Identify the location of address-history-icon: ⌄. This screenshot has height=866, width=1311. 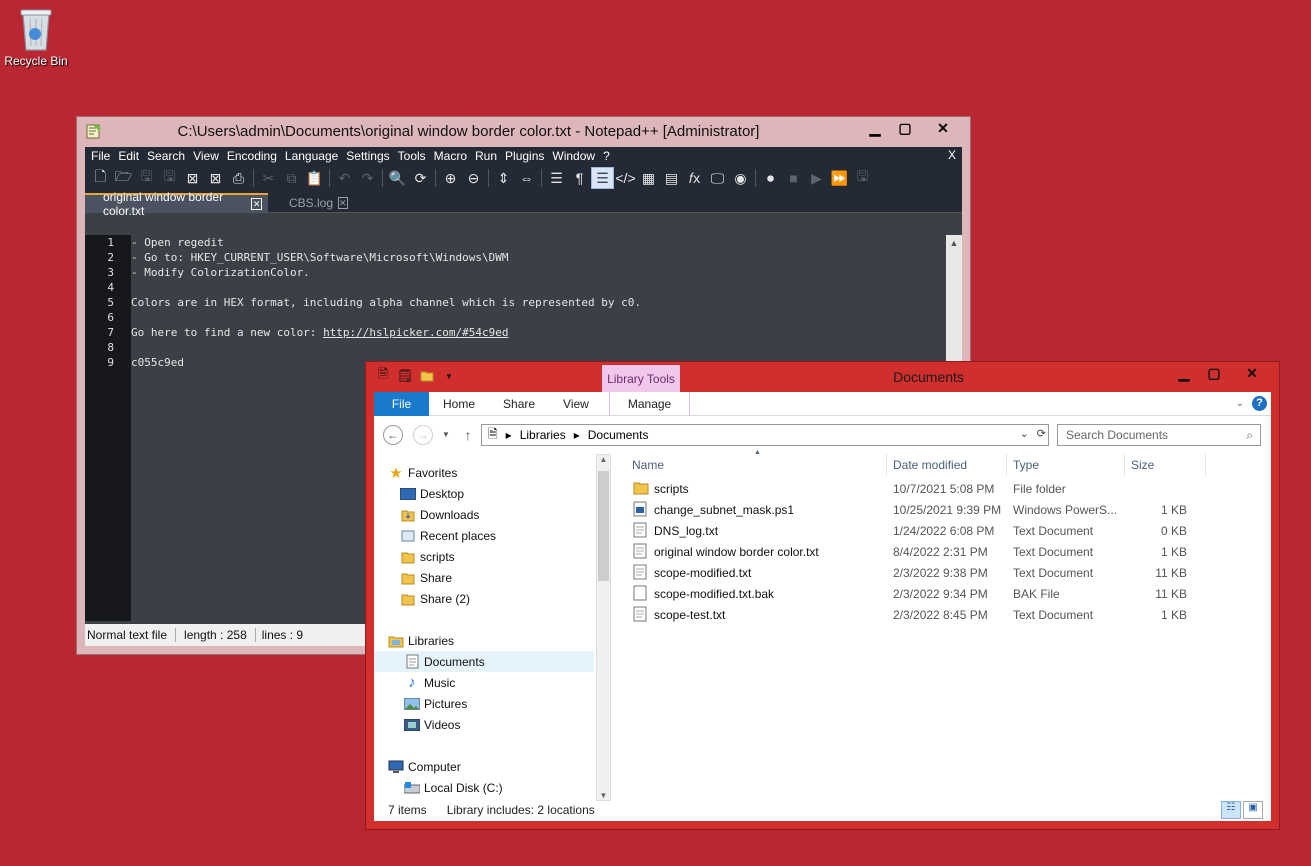
(1024, 433).